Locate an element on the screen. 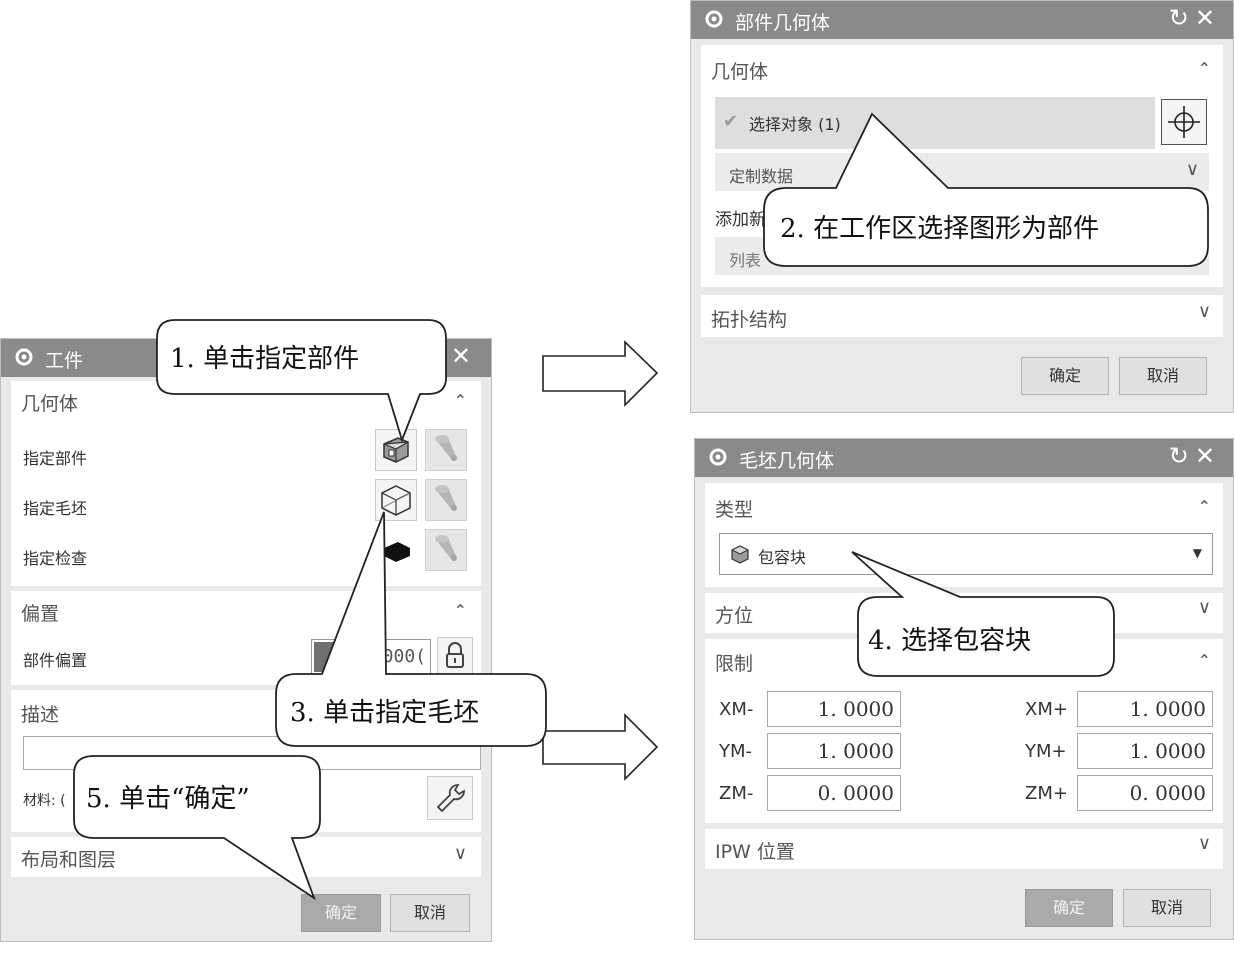  callout-4-text: 4. 选择包容块 is located at coordinates (950, 641).